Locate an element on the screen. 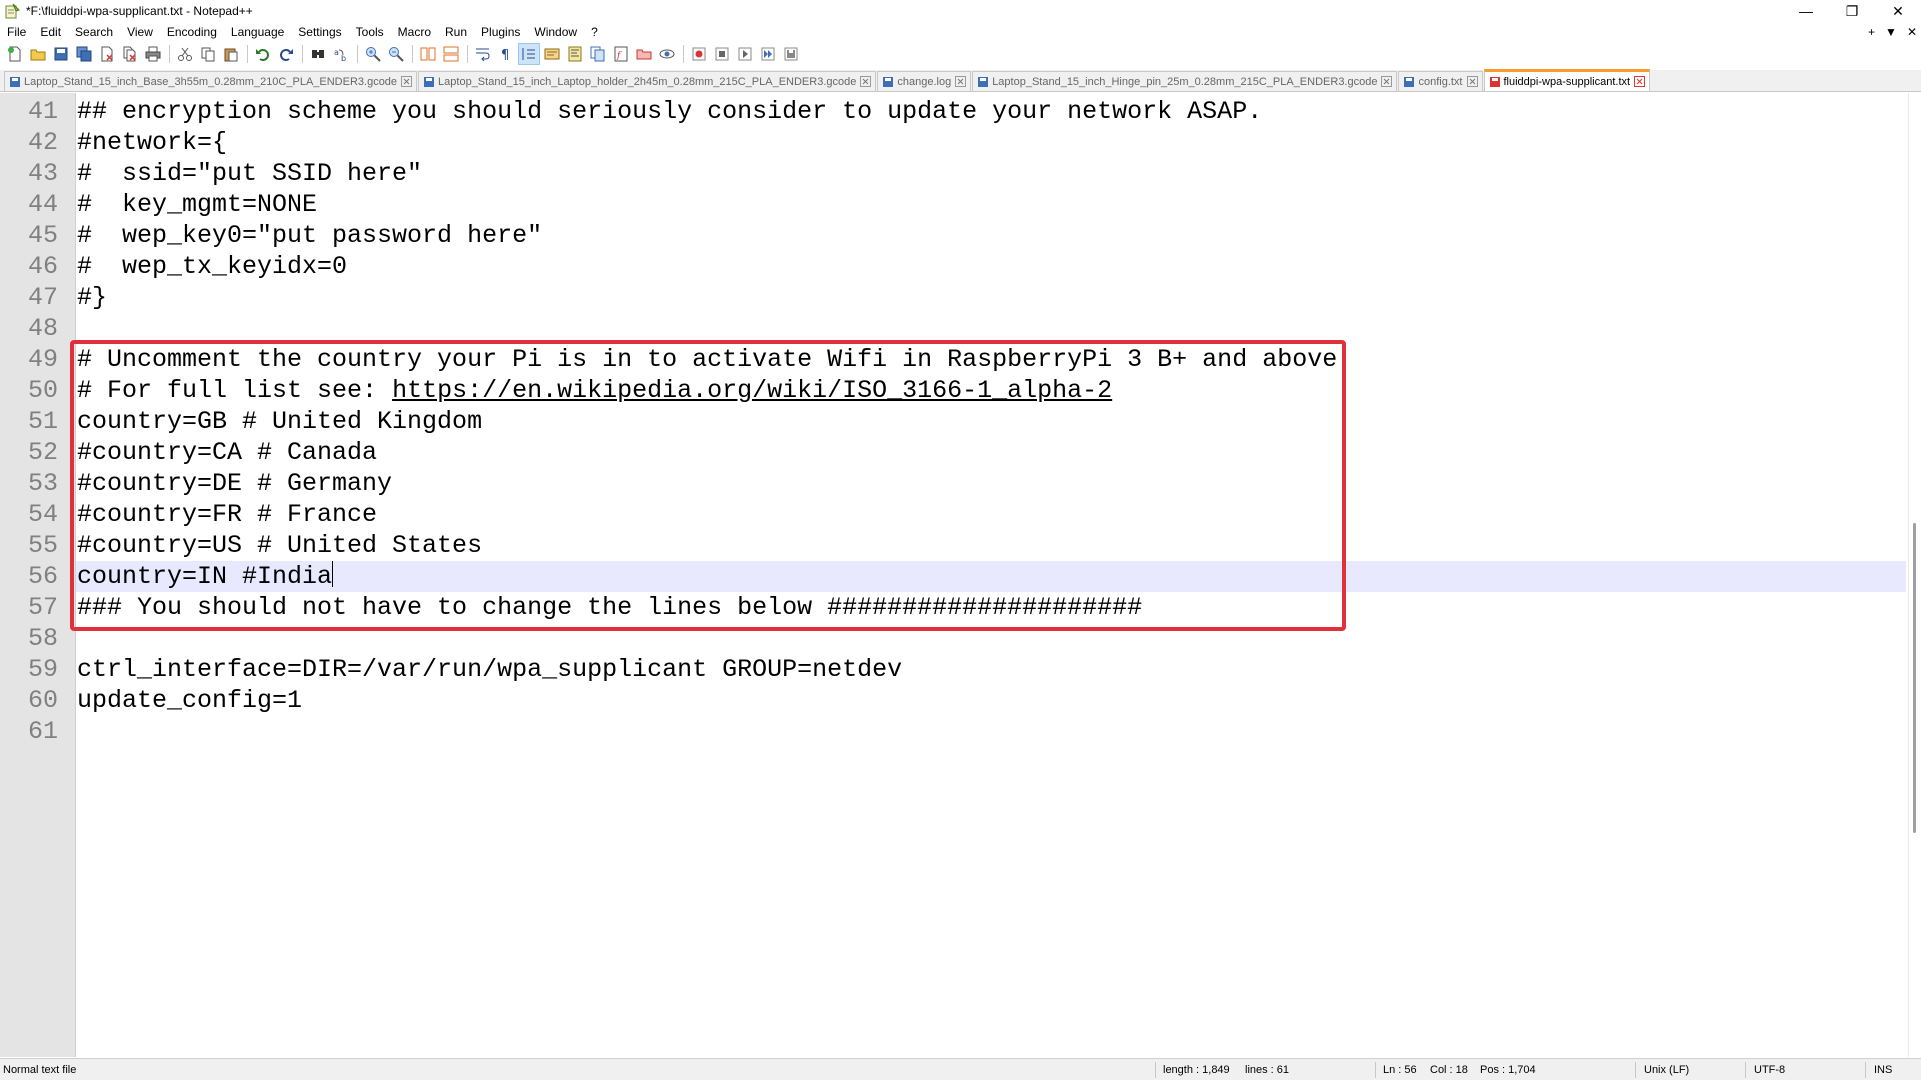 The height and width of the screenshot is (1080, 1921). menu-plugins: Plugins is located at coordinates (500, 32).